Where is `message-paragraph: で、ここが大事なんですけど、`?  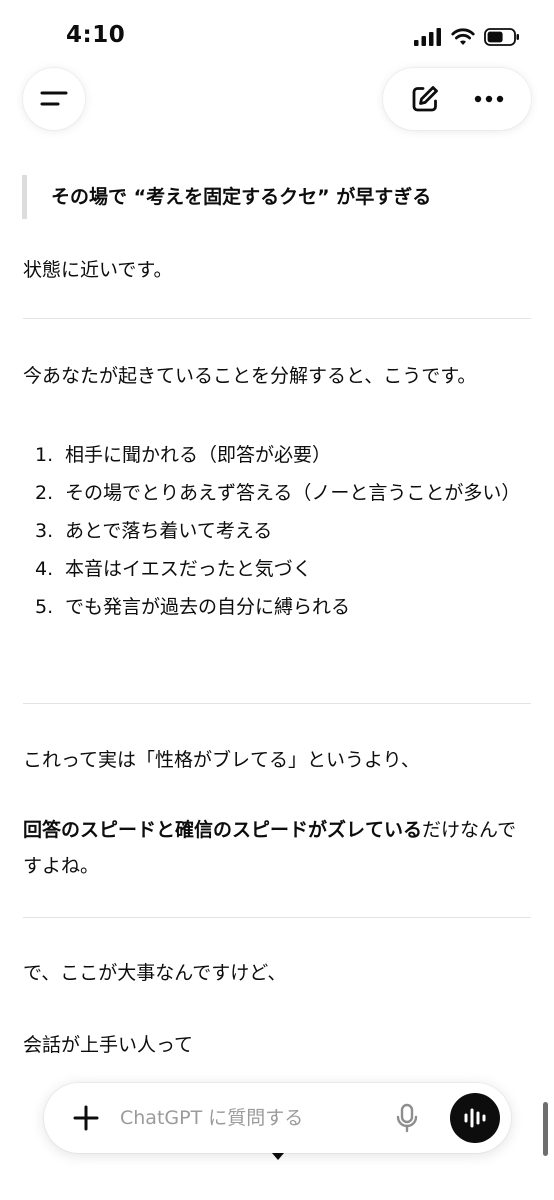
message-paragraph: で、ここが大事なんですけど、 is located at coordinates (155, 973).